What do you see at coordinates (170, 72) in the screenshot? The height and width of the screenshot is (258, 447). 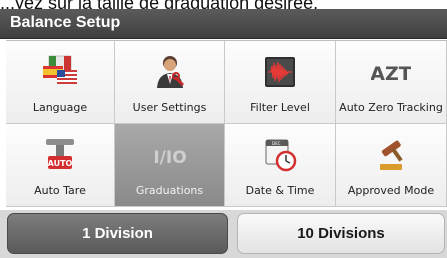 I see `user-settings-icon` at bounding box center [170, 72].